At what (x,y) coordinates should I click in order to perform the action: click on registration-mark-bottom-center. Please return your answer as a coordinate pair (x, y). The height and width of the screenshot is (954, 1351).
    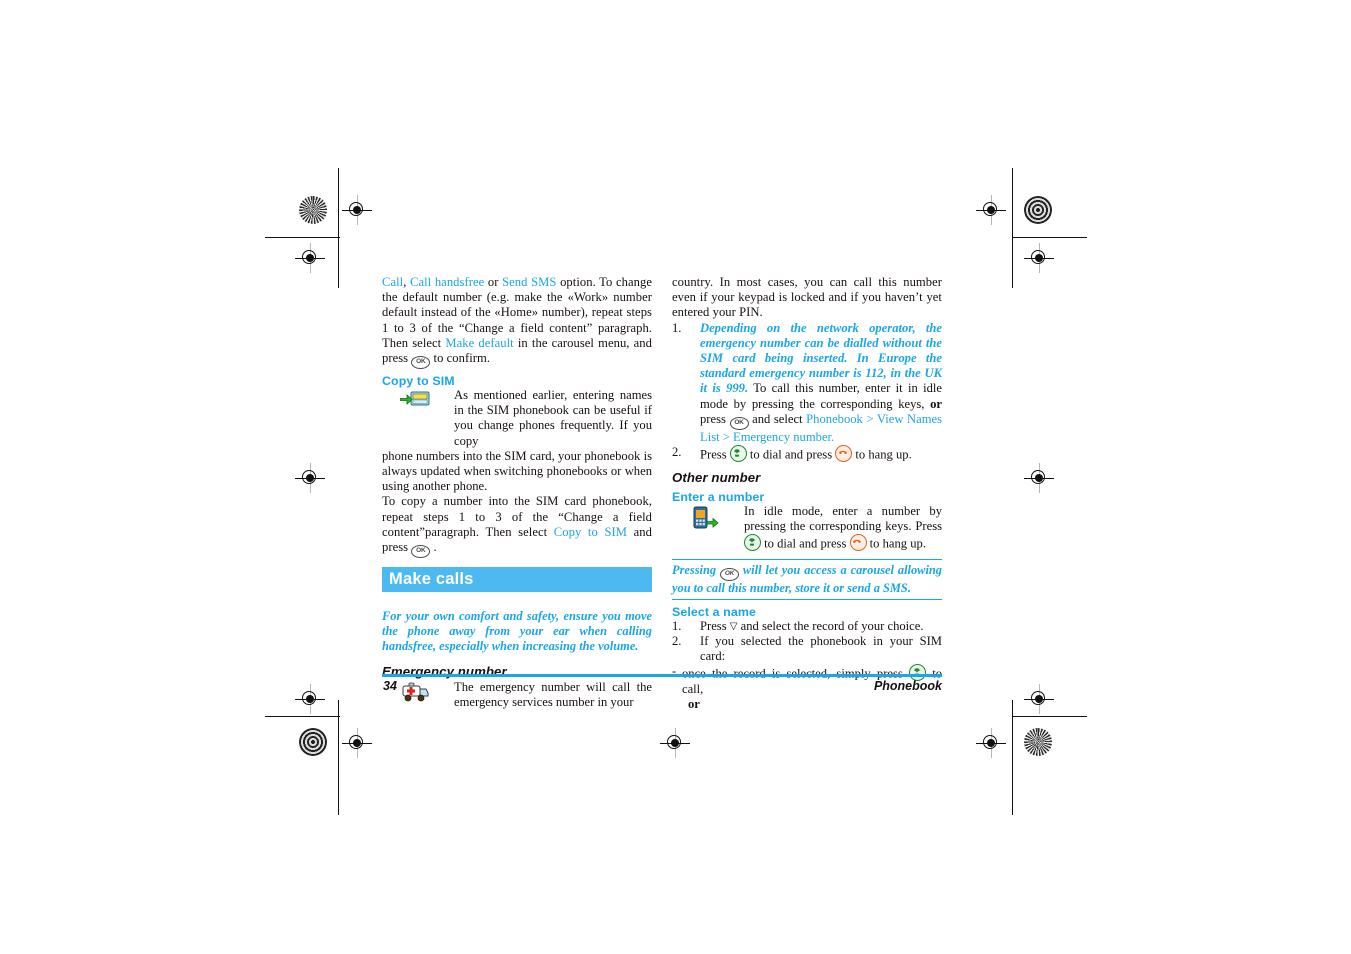
    Looking at the image, I should click on (675, 743).